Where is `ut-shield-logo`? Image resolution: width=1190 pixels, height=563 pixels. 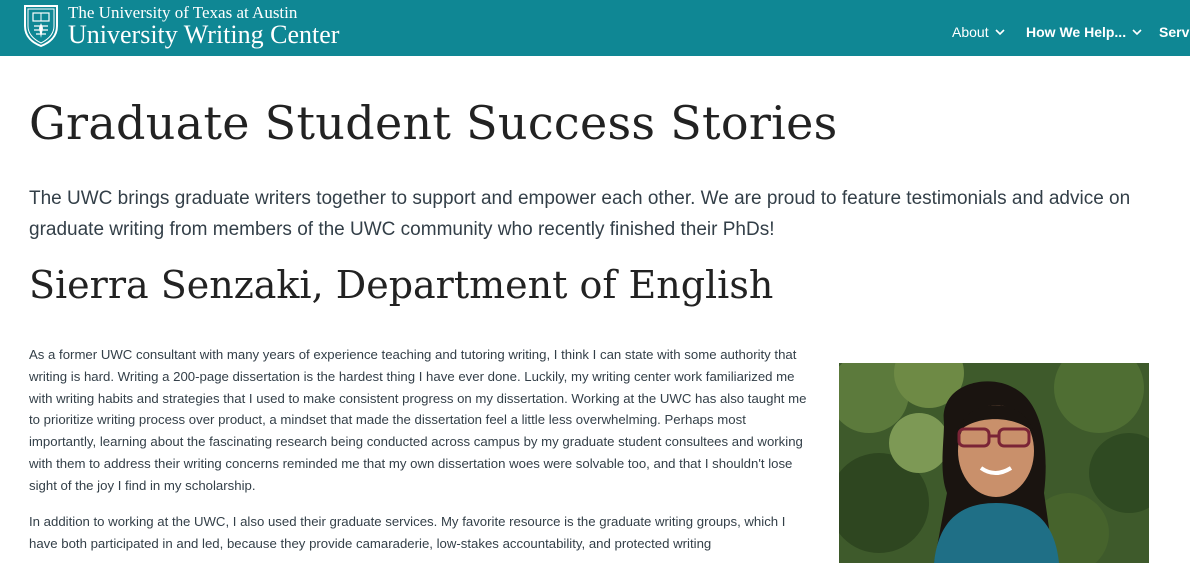
ut-shield-logo is located at coordinates (41, 26).